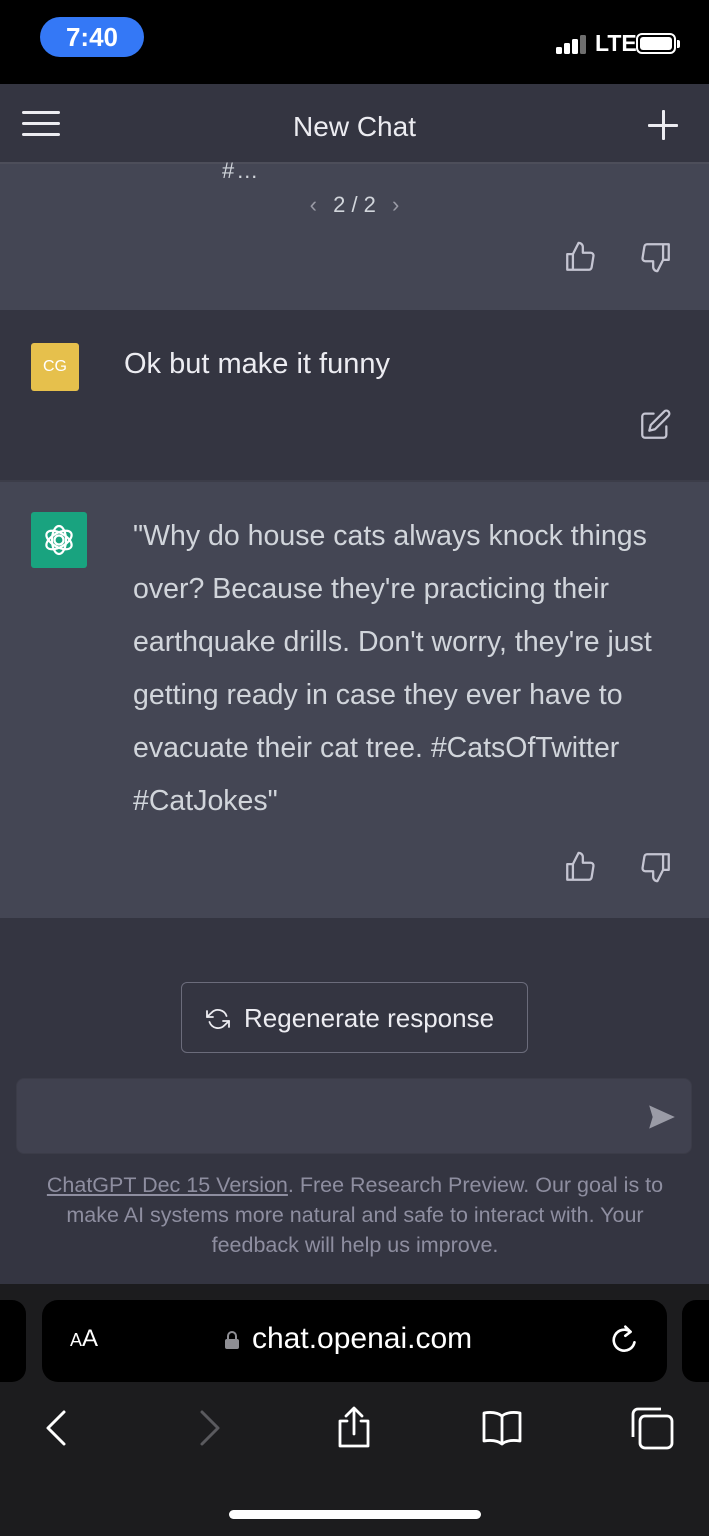 This screenshot has height=1536, width=709. Describe the element at coordinates (232, 1340) in the screenshot. I see `lock-icon` at that location.